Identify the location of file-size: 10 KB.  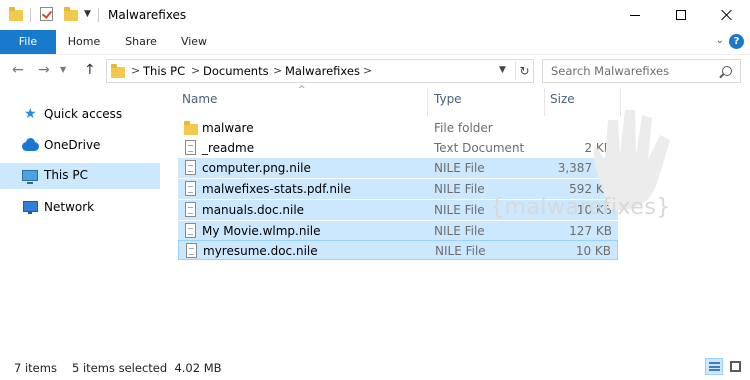
(593, 251).